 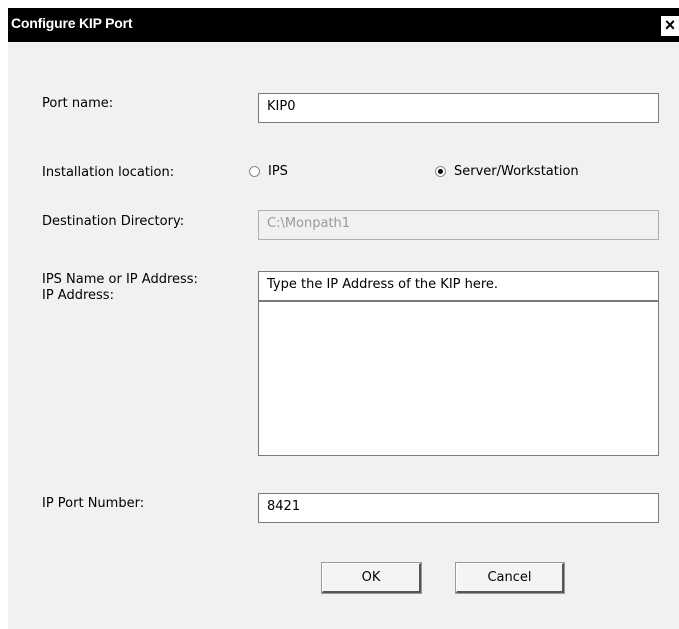 What do you see at coordinates (440, 171) in the screenshot?
I see `radio-server-workstation-indicator` at bounding box center [440, 171].